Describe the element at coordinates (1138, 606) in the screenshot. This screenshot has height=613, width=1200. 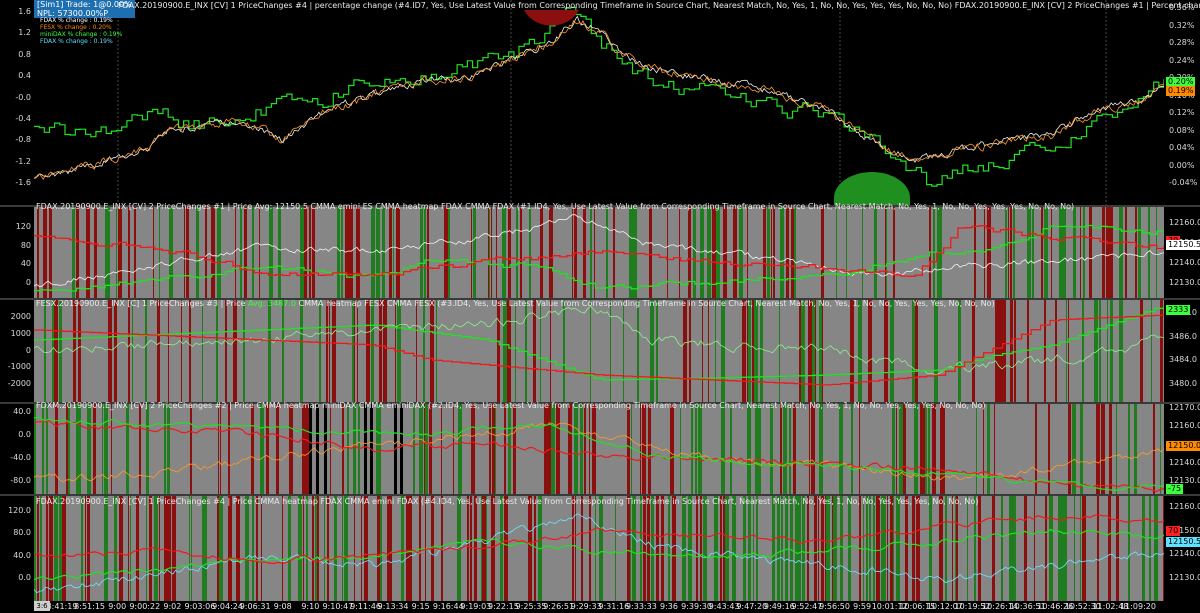
I see `time-axis-tick: 11:09:20` at that location.